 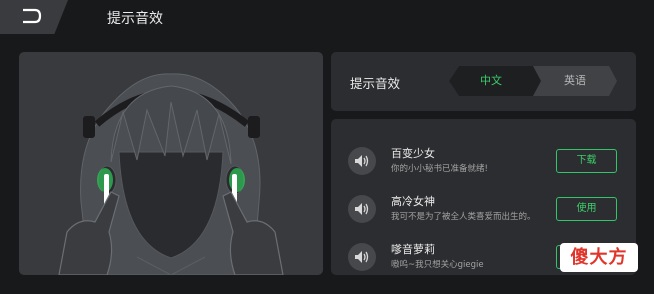 What do you see at coordinates (483, 209) in the screenshot?
I see `sound-item: 高冷女神 我可不是为了被全人类喜爱而出生的。 使用` at bounding box center [483, 209].